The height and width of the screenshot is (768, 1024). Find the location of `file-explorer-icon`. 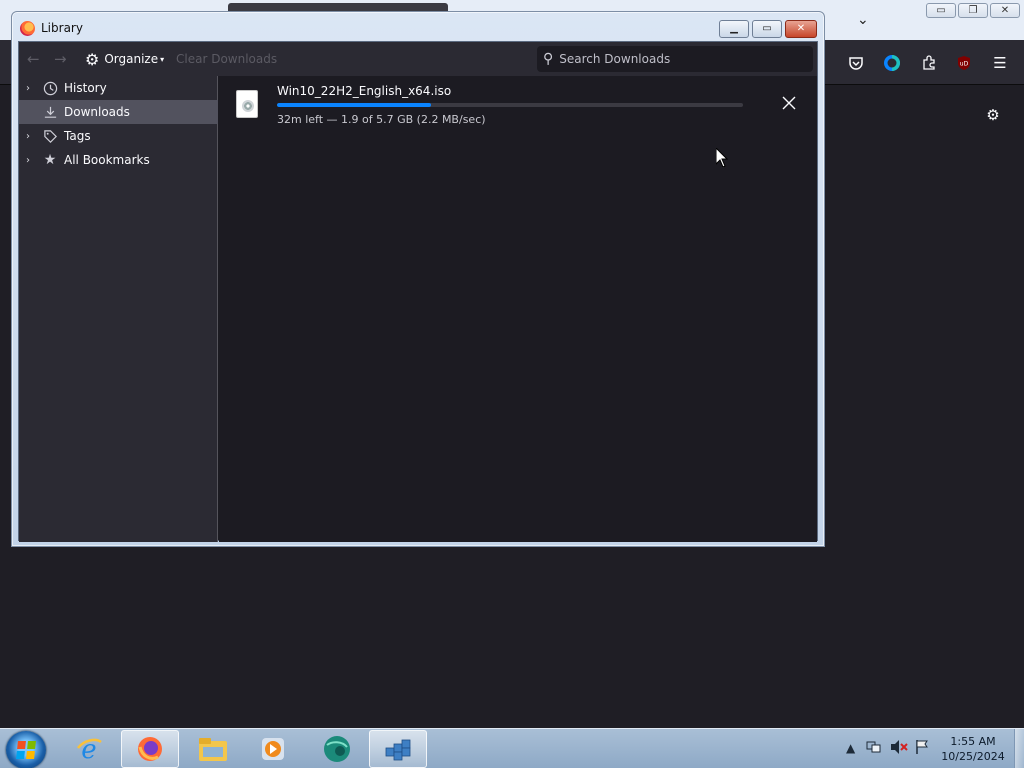

file-explorer-icon is located at coordinates (213, 749).